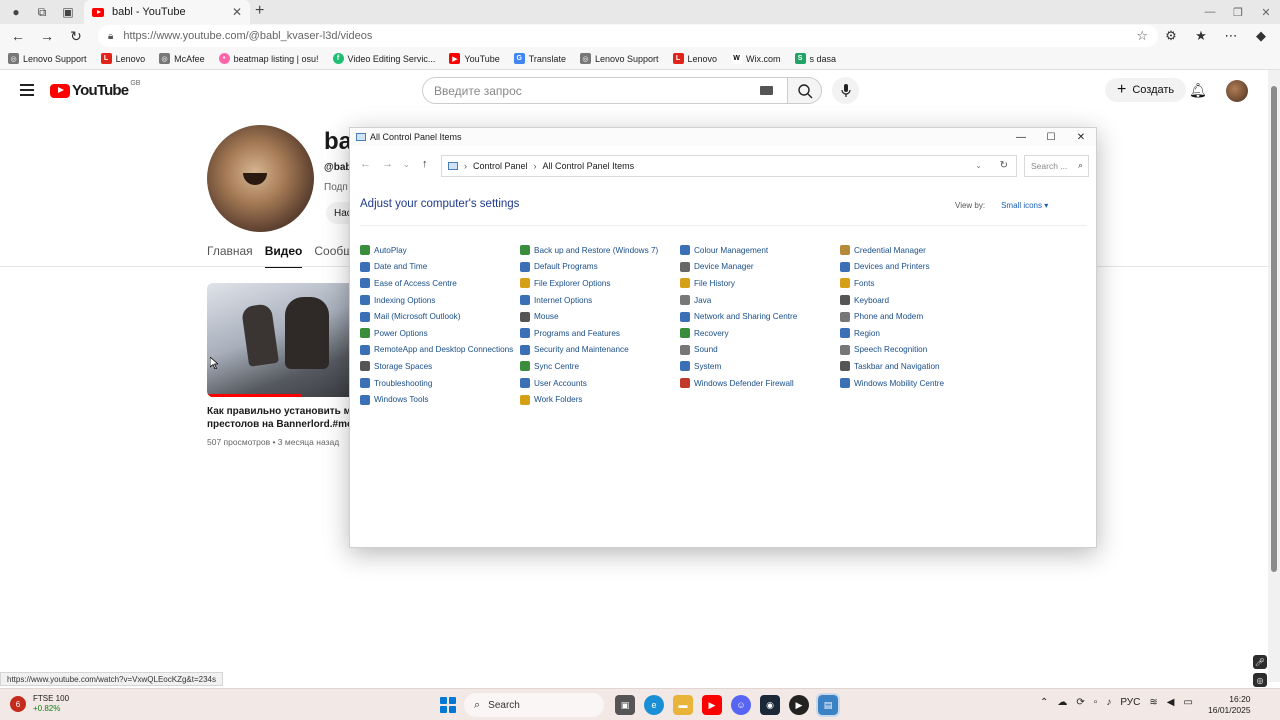 This screenshot has width=1280, height=720. Describe the element at coordinates (27, 91) in the screenshot. I see `menu-icon` at that location.